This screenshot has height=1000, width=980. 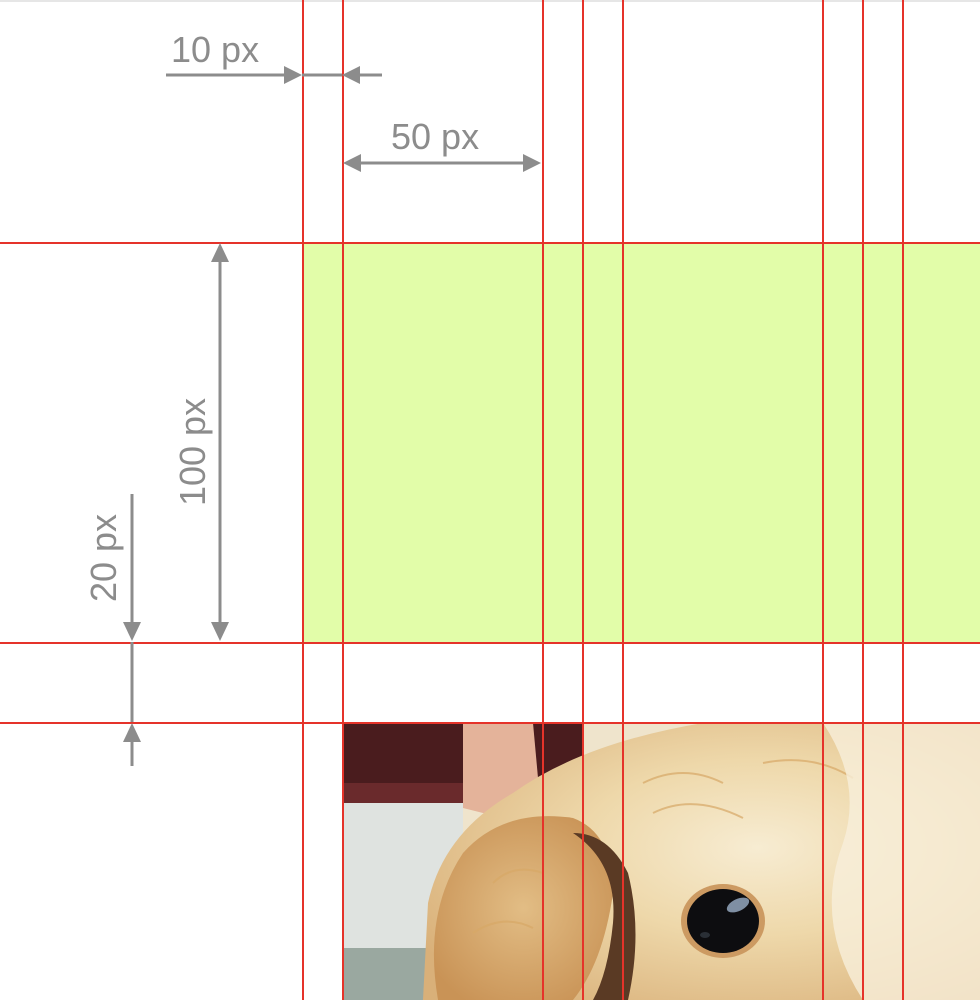 I want to click on column-width-label: 50 px, so click(x=435, y=136).